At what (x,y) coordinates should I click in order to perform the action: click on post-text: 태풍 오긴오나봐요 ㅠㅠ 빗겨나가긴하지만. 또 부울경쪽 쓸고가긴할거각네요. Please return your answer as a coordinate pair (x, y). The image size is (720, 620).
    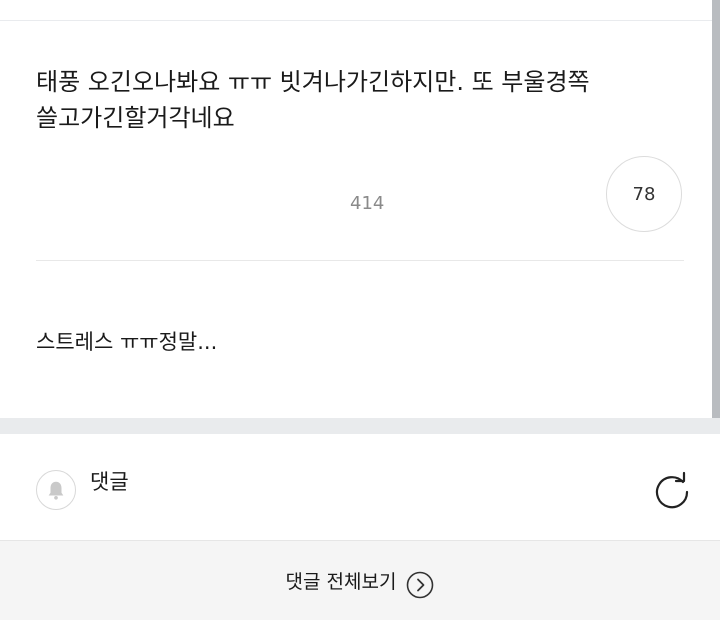
    Looking at the image, I should click on (313, 100).